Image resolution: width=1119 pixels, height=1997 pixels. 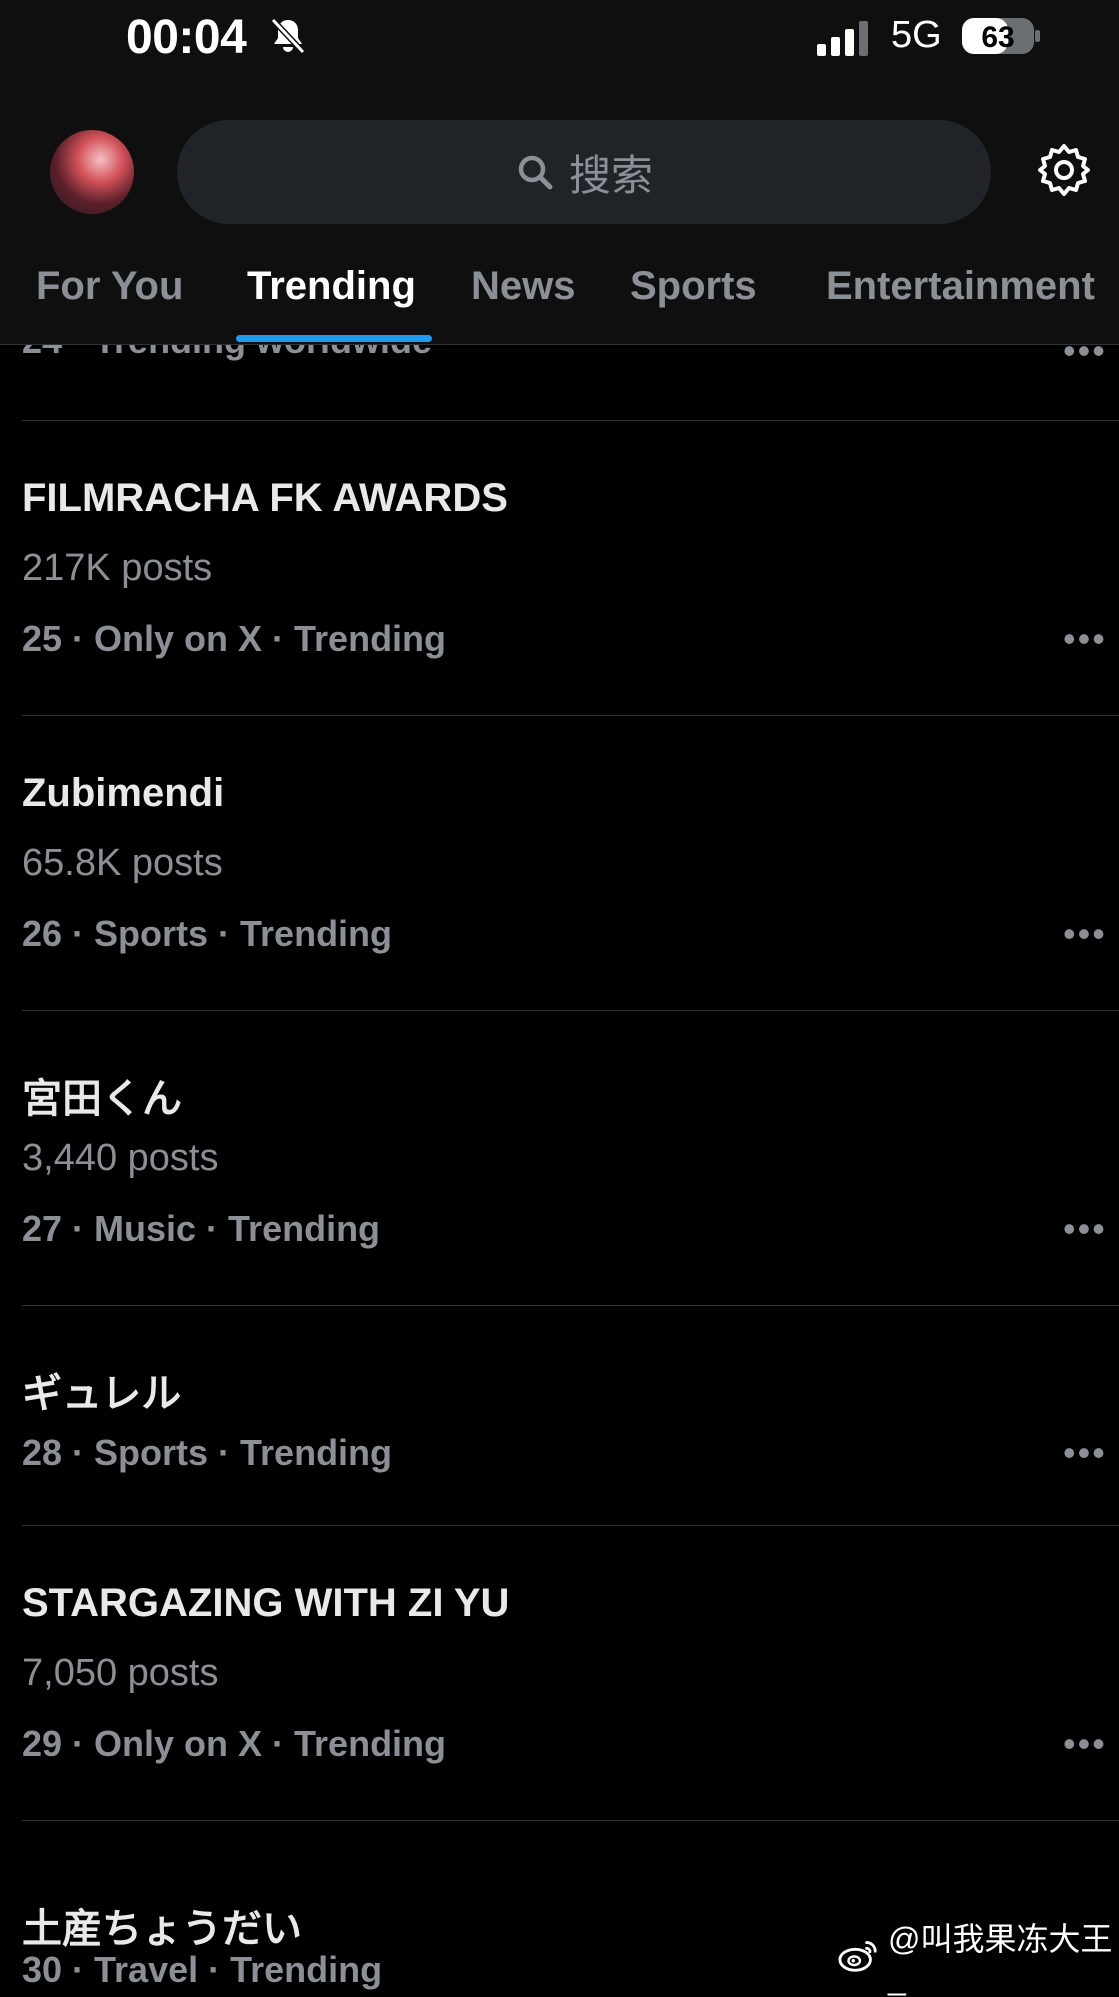 What do you see at coordinates (1000, 1958) in the screenshot?
I see `watermark-text: @叫我果冻大王_` at bounding box center [1000, 1958].